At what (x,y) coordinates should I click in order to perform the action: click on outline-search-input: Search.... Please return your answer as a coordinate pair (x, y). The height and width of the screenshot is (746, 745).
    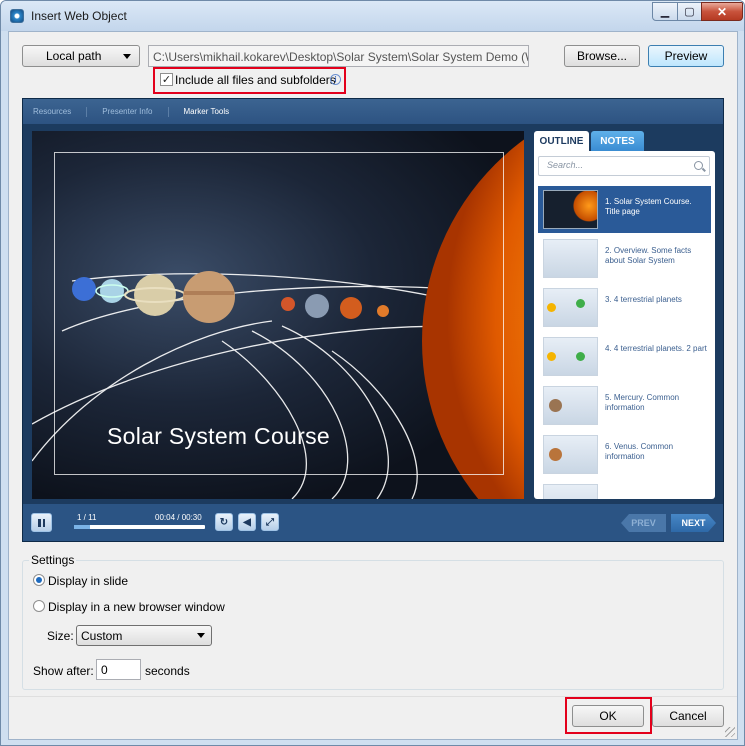
    Looking at the image, I should click on (624, 166).